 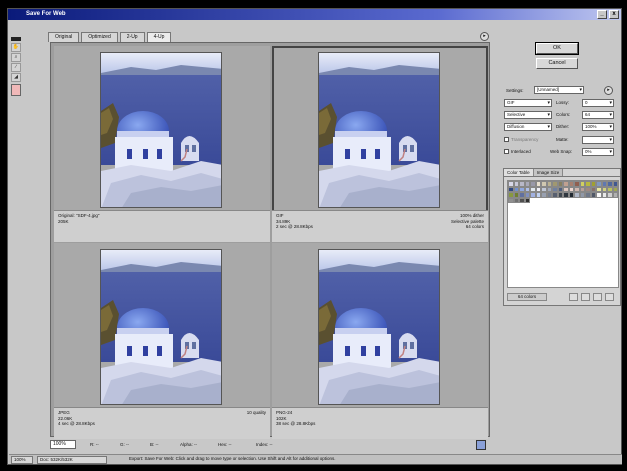 What do you see at coordinates (563, 126) in the screenshot?
I see `dither-label: Dither:` at bounding box center [563, 126].